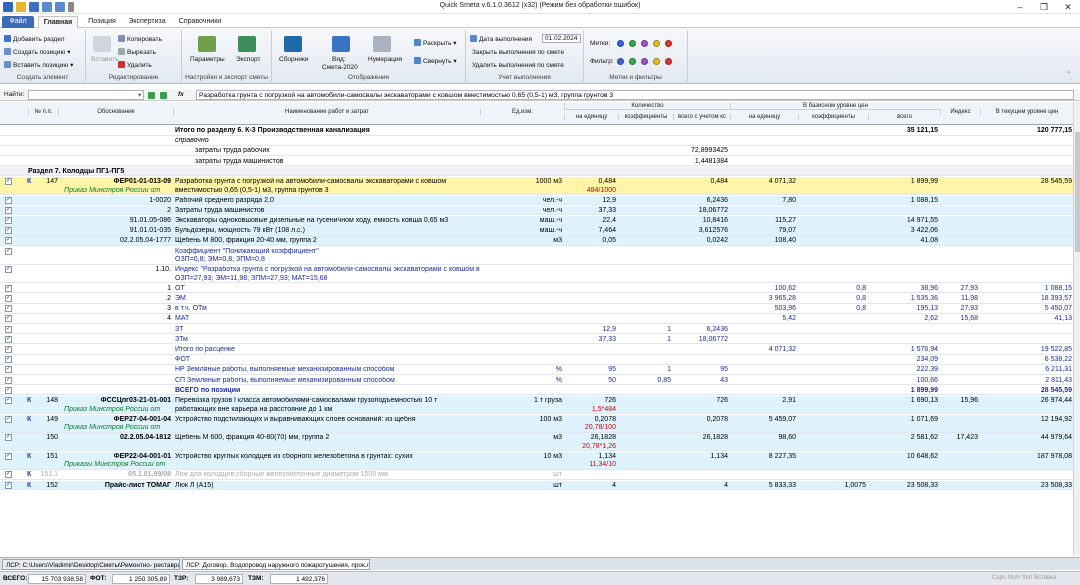  I want to click on ribbon-collapse-icon: ⌃, so click(1068, 74).